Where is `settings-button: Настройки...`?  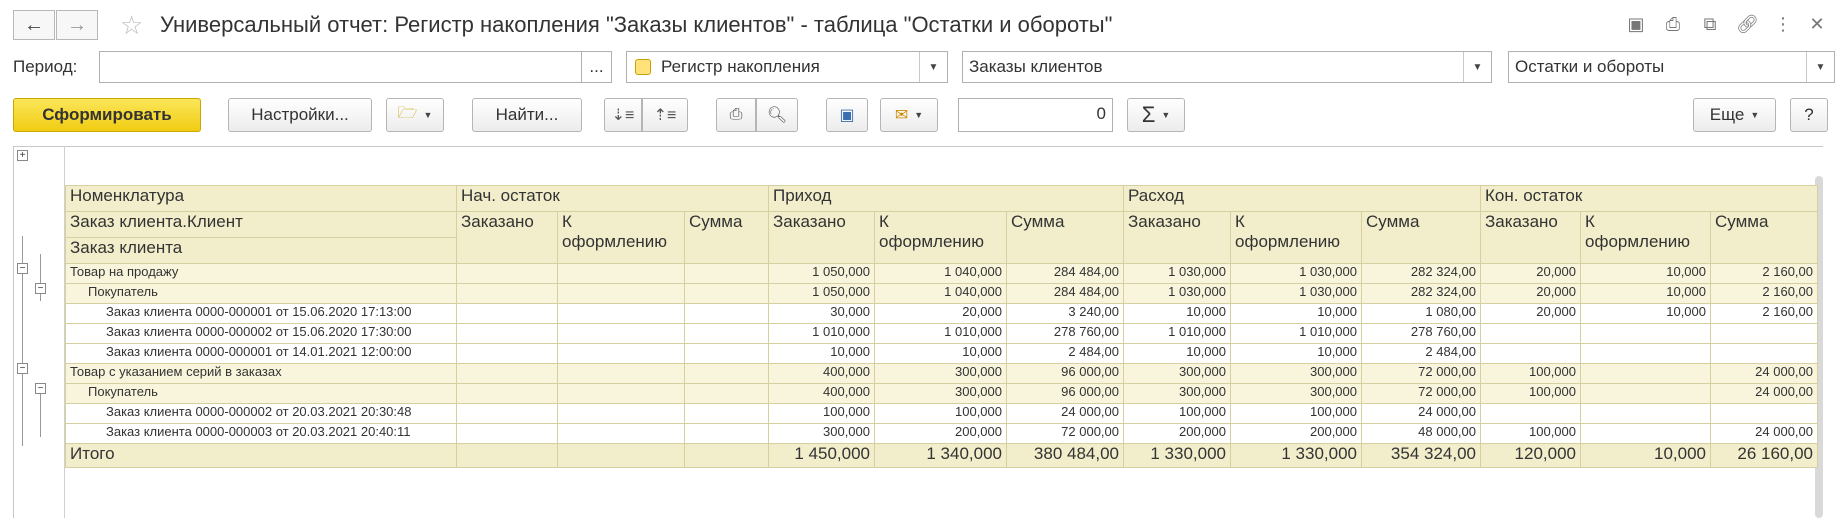 settings-button: Настройки... is located at coordinates (300, 115).